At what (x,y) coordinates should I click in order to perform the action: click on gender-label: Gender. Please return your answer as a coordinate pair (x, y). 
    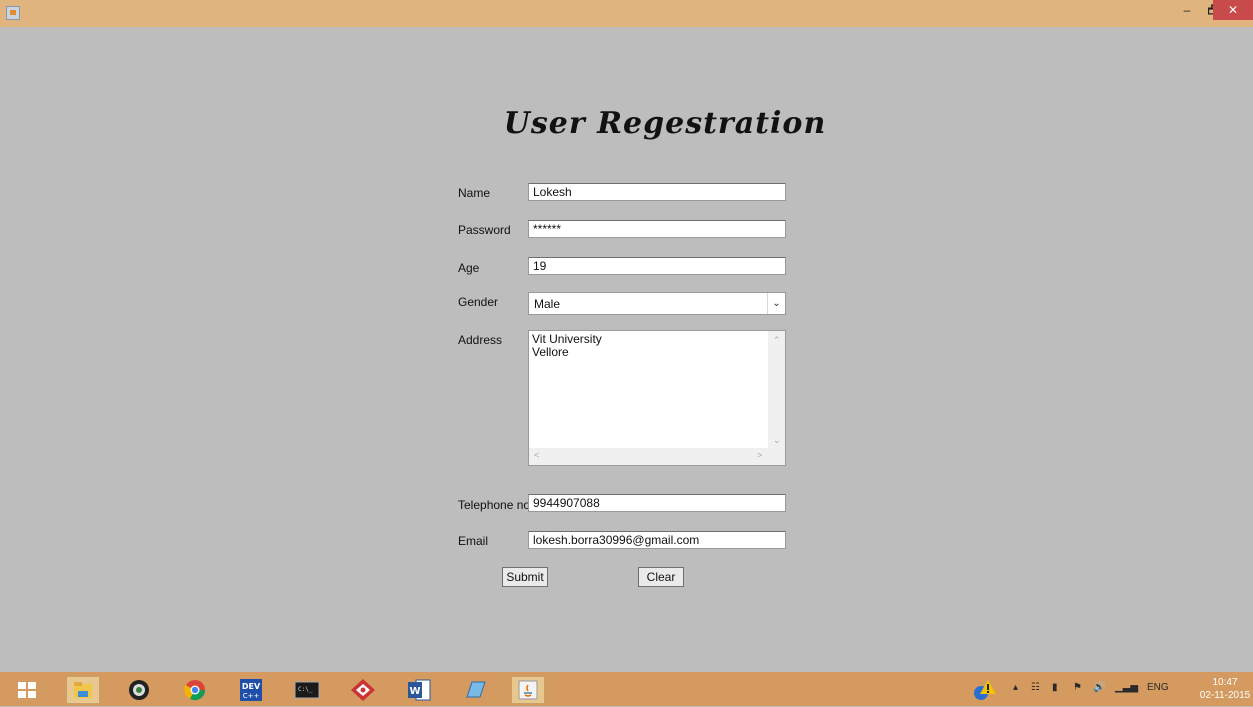
    Looking at the image, I should click on (478, 302).